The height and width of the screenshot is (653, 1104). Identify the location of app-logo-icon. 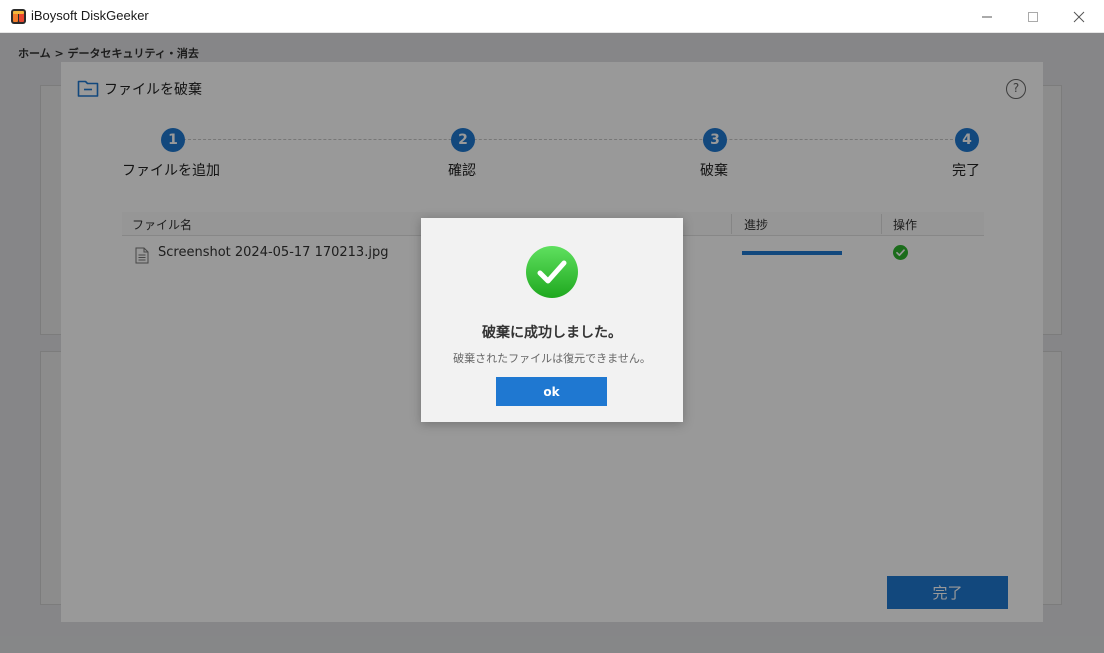
(18, 16).